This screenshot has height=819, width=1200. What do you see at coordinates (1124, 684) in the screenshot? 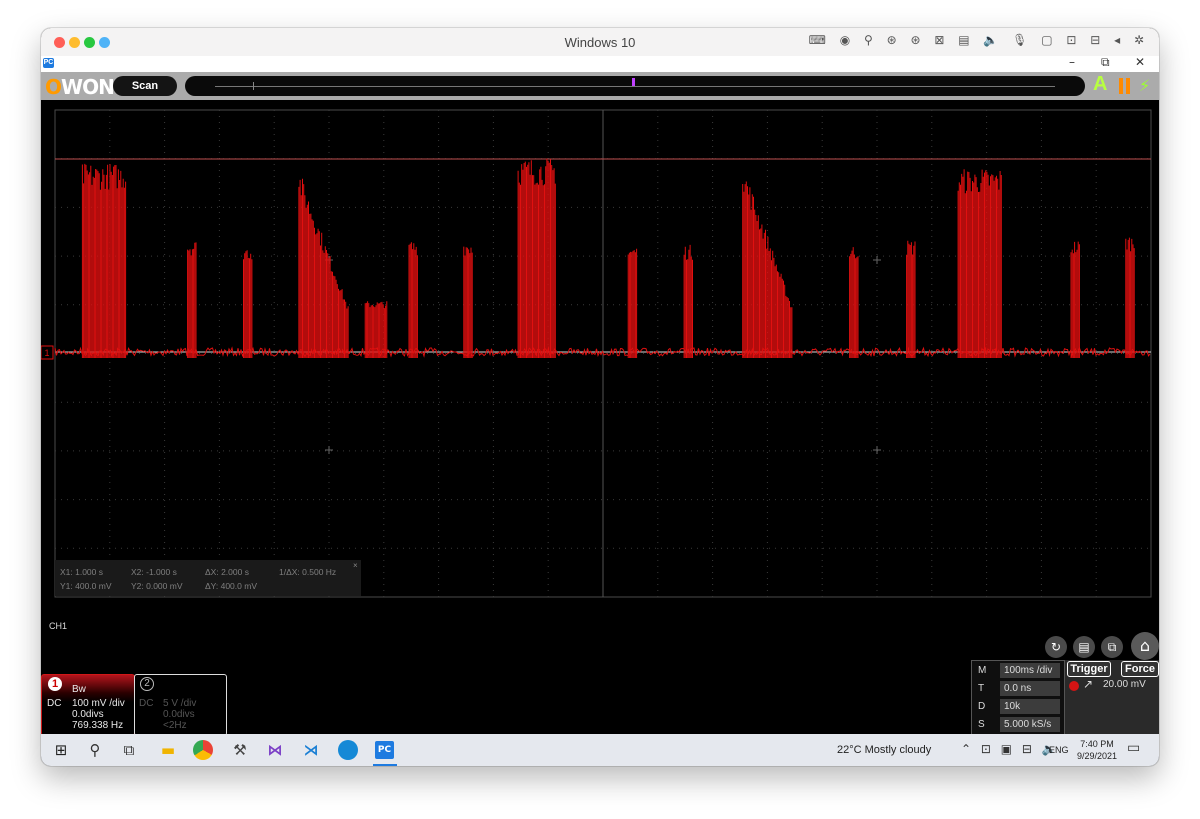
I see `trigger-level: 20.00 mV` at bounding box center [1124, 684].